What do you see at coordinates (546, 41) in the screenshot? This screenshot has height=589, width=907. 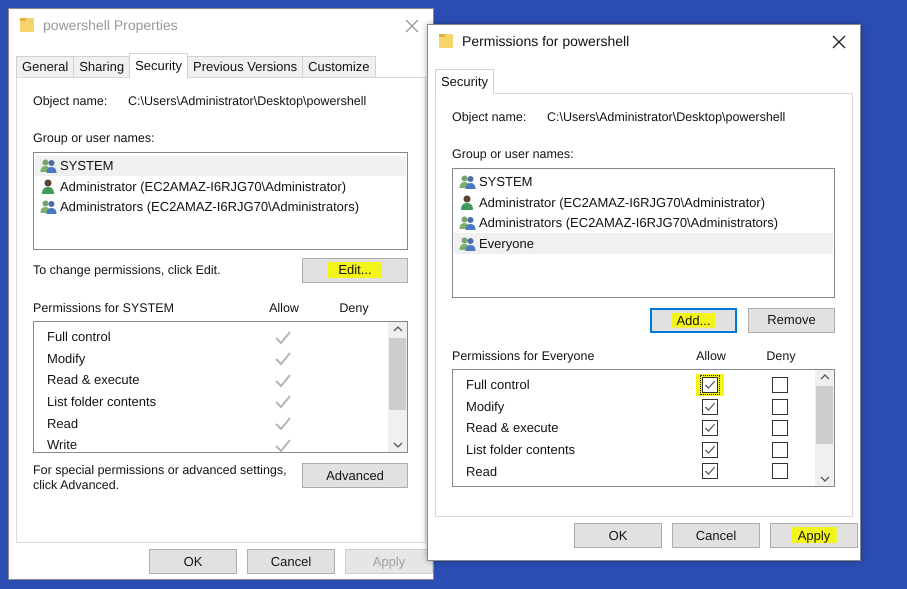 I see `window-title: Permissions for powershell` at bounding box center [546, 41].